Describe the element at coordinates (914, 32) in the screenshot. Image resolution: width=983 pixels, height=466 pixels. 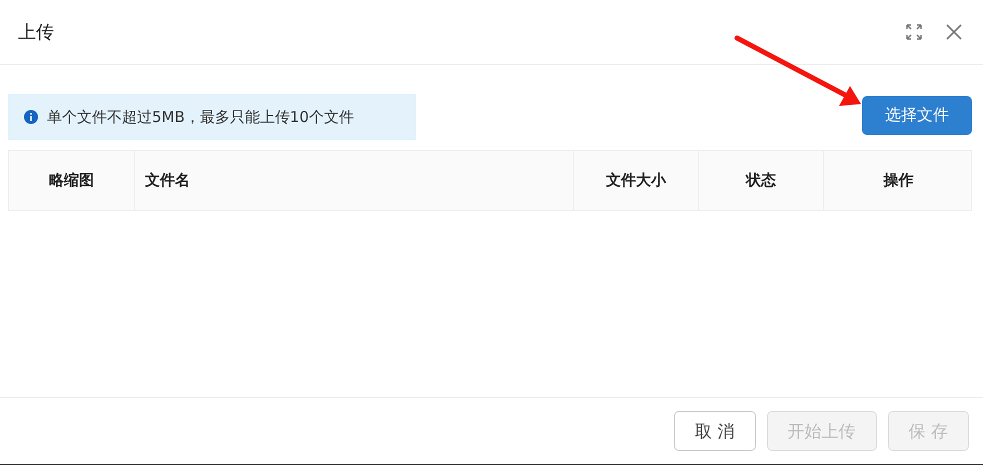
I see `maximize-icon` at that location.